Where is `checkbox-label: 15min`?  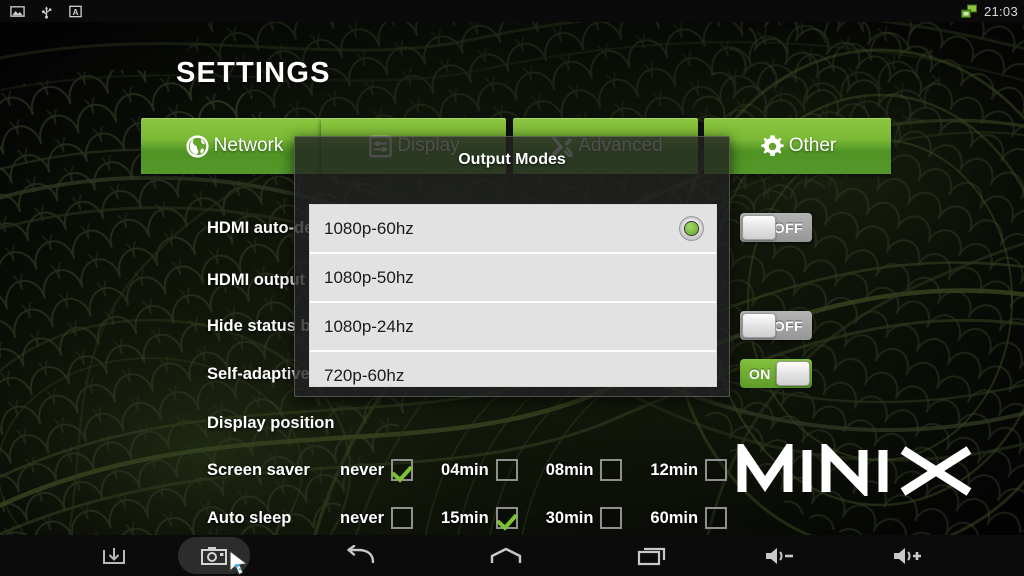 checkbox-label: 15min is located at coordinates (465, 517).